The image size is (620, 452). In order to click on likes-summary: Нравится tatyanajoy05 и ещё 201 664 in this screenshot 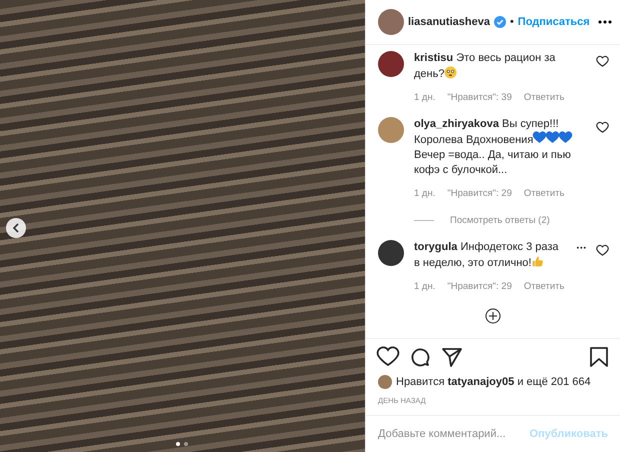, I will do `click(493, 382)`.